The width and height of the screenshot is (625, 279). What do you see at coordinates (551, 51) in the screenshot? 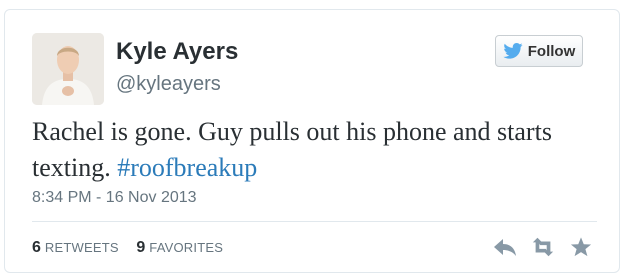
I see `follow-button-label: Follow` at bounding box center [551, 51].